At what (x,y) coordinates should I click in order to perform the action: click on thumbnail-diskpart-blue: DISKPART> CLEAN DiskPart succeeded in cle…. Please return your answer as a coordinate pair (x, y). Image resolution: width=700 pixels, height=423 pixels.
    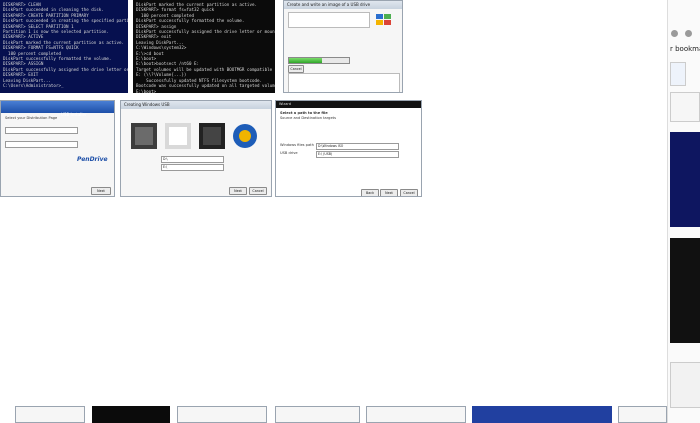
    Looking at the image, I should click on (64, 46).